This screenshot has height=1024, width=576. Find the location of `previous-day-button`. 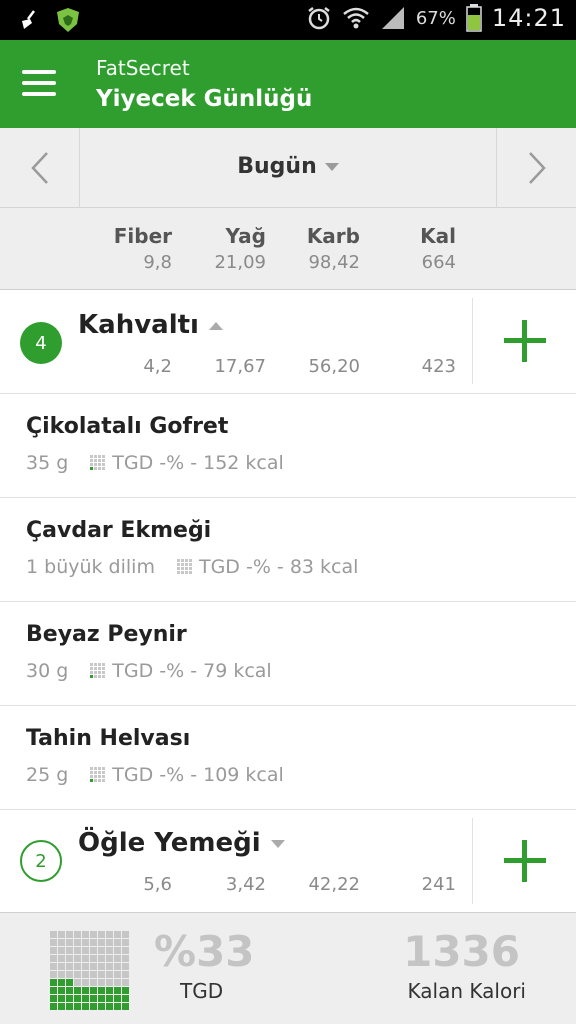

previous-day-button is located at coordinates (40, 168).